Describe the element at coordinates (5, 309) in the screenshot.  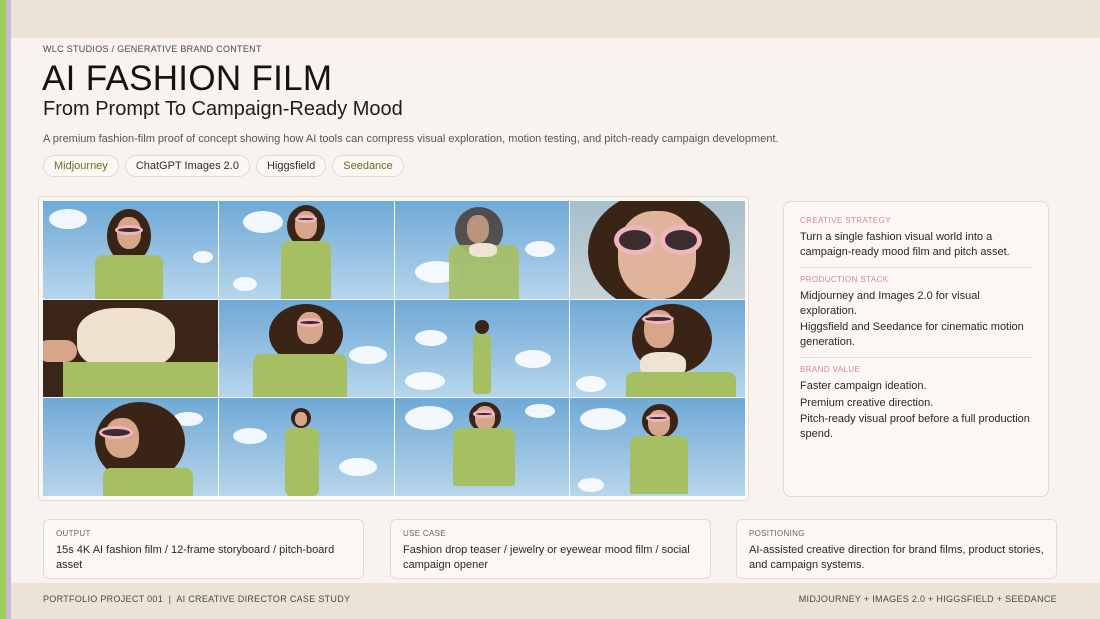
I see `left-accent-bar` at that location.